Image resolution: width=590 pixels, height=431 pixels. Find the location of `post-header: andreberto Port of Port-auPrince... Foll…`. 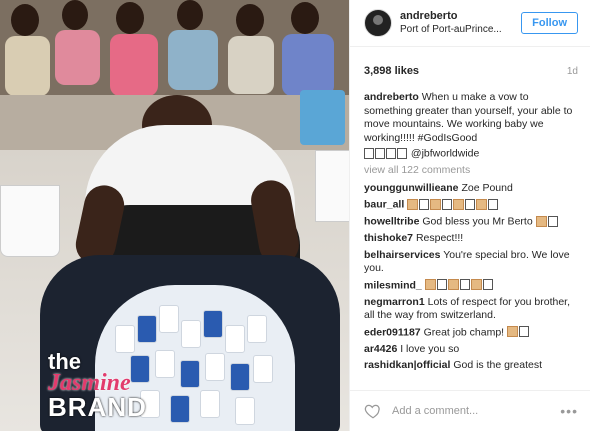

post-header: andreberto Port of Port-auPrince... Foll… is located at coordinates (470, 23).